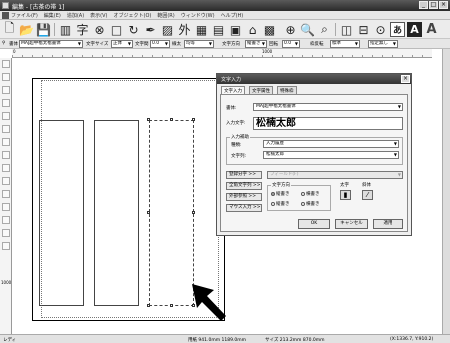 This screenshot has height=343, width=450. I want to click on ruler-label: 1000, so click(267, 51).